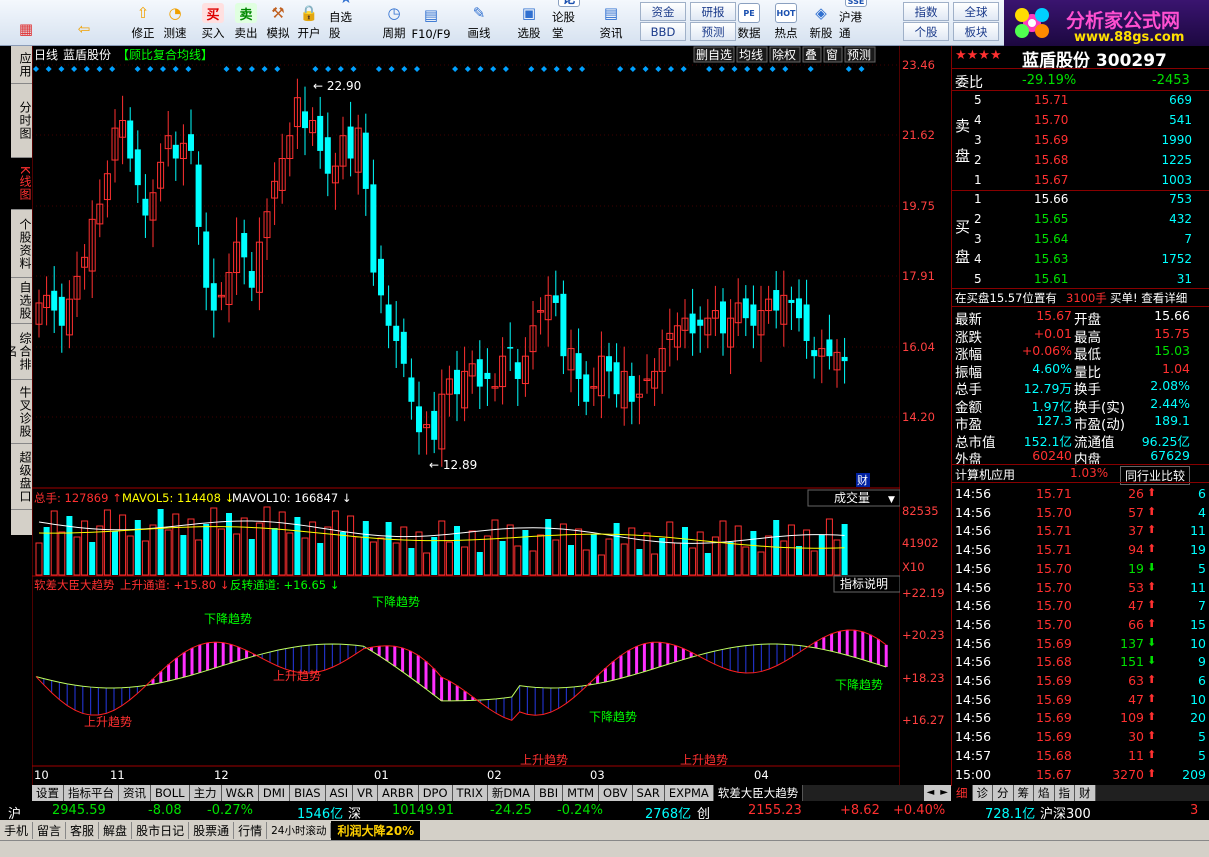  What do you see at coordinates (435, 793) in the screenshot?
I see `indicator-tab-11: DPO` at bounding box center [435, 793].